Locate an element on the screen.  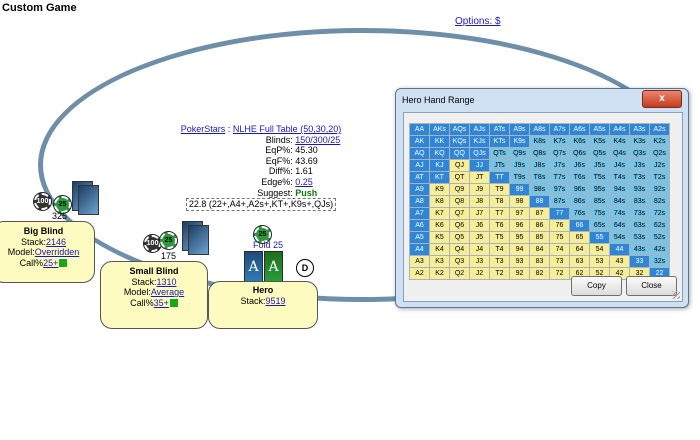
hand-cell: Q3 is located at coordinates (459, 261).